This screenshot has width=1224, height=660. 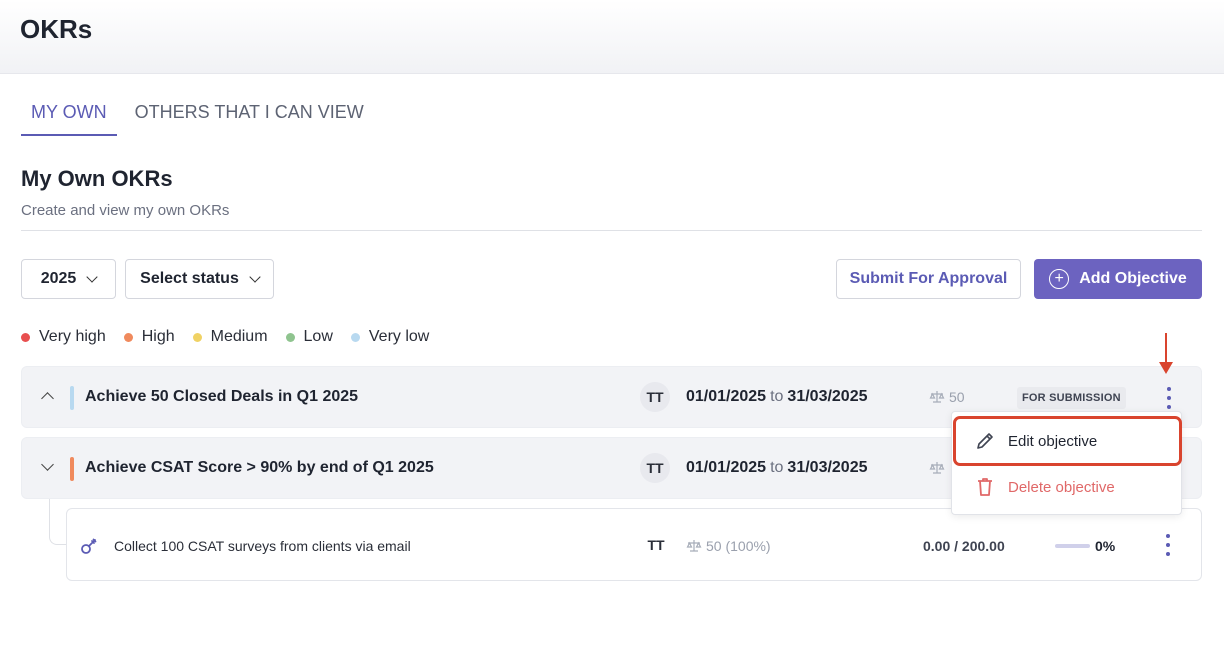 I want to click on page-title: OKRs, so click(x=56, y=29).